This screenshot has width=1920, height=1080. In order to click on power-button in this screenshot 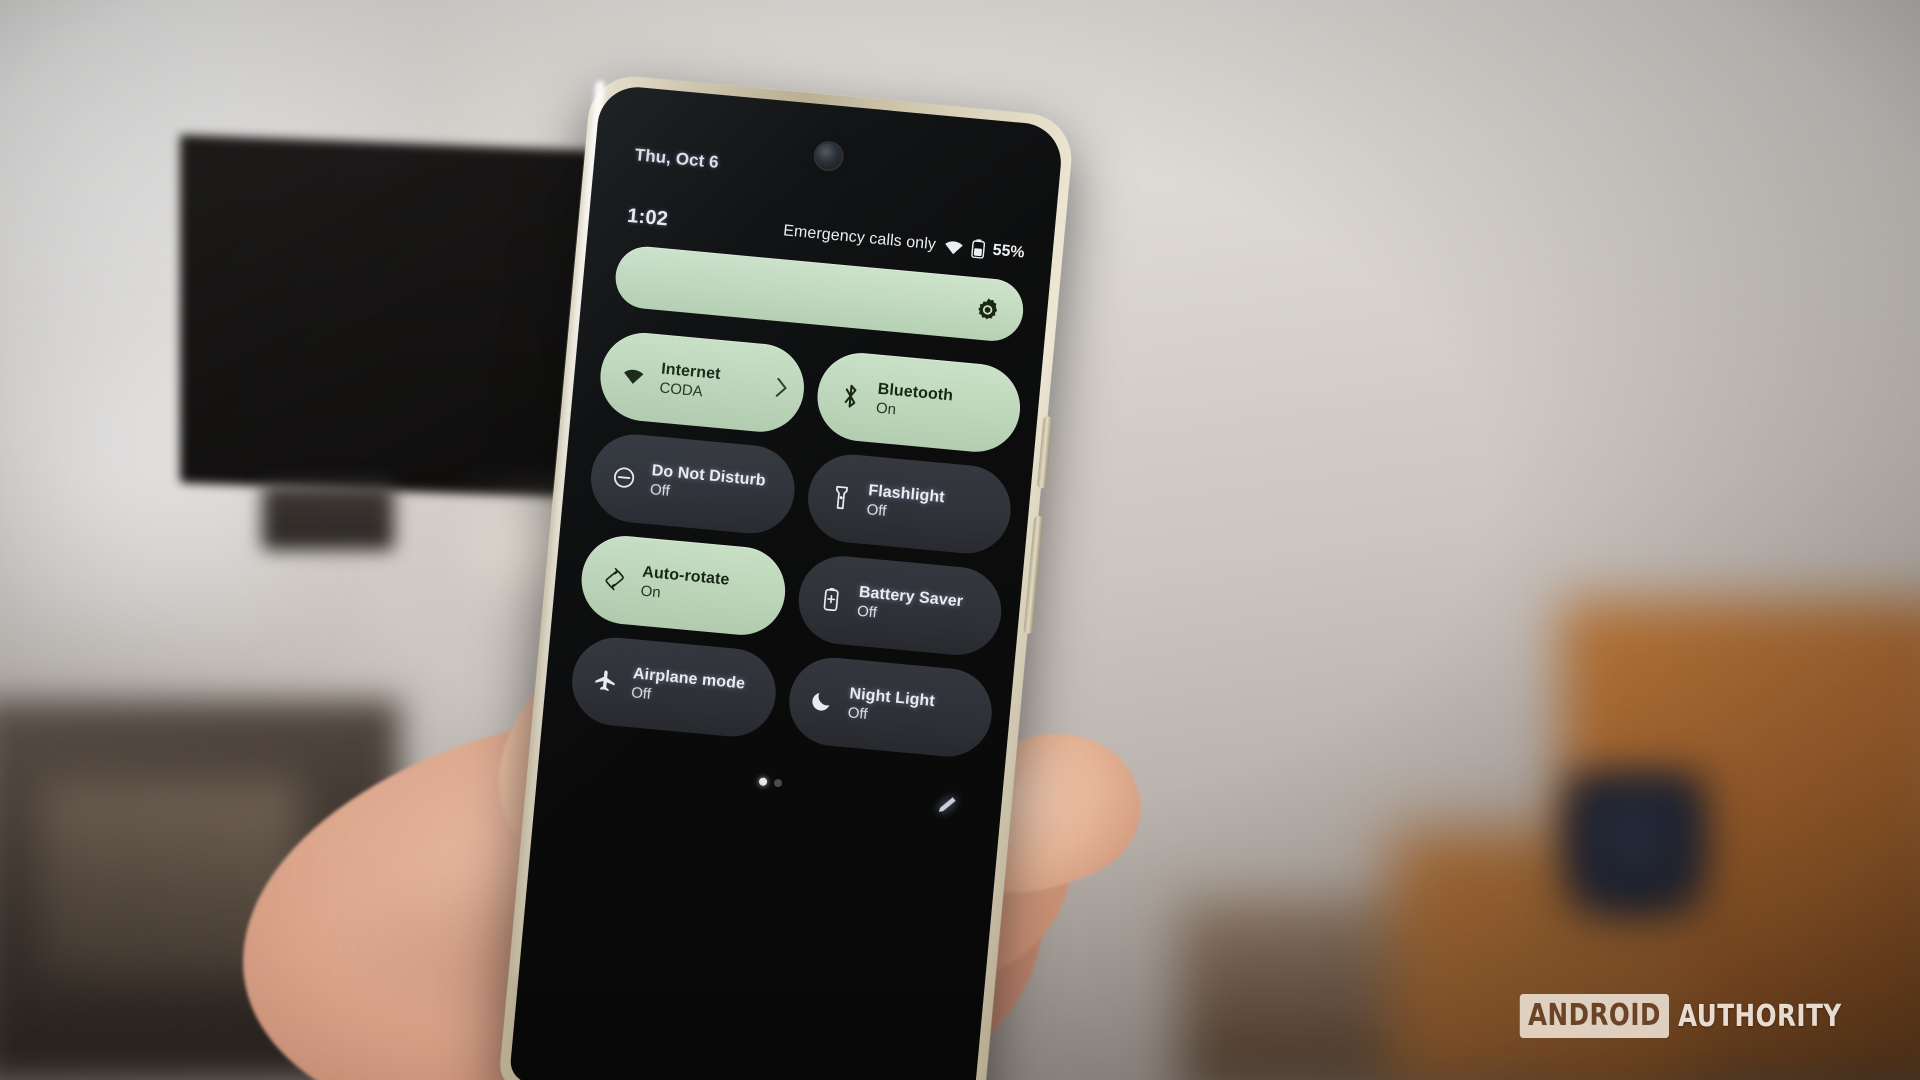, I will do `click(1044, 452)`.